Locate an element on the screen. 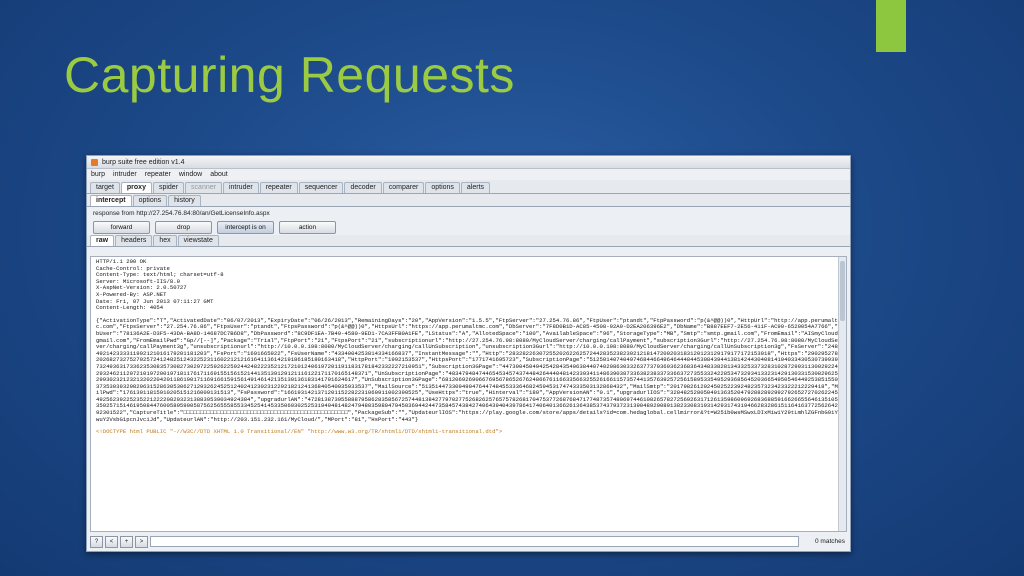 This screenshot has height=576, width=1024. drop-button: drop is located at coordinates (183, 227).